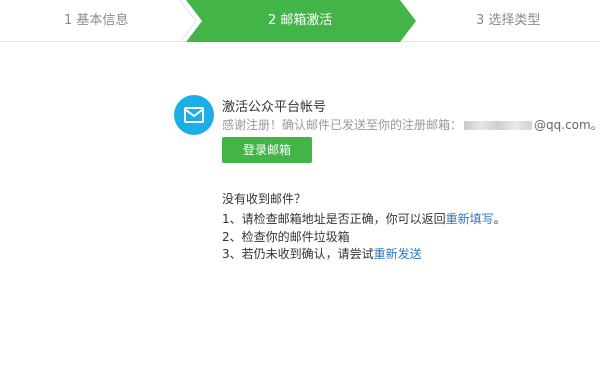 The width and height of the screenshot is (600, 378). Describe the element at coordinates (264, 199) in the screenshot. I see `help-title: 没有收到邮件？` at that location.